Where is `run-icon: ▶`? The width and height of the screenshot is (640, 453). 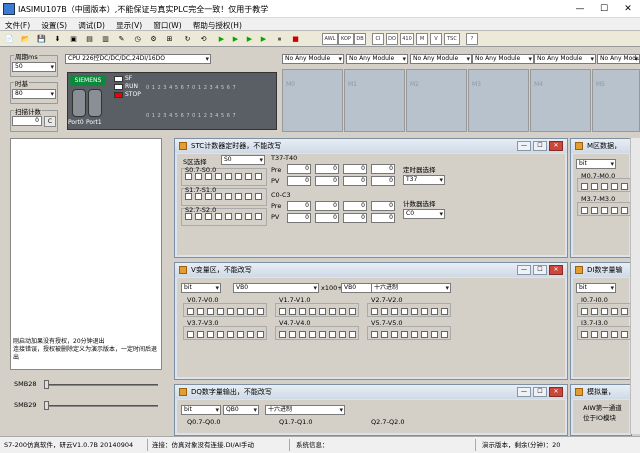 run-icon: ▶ is located at coordinates (221, 39).